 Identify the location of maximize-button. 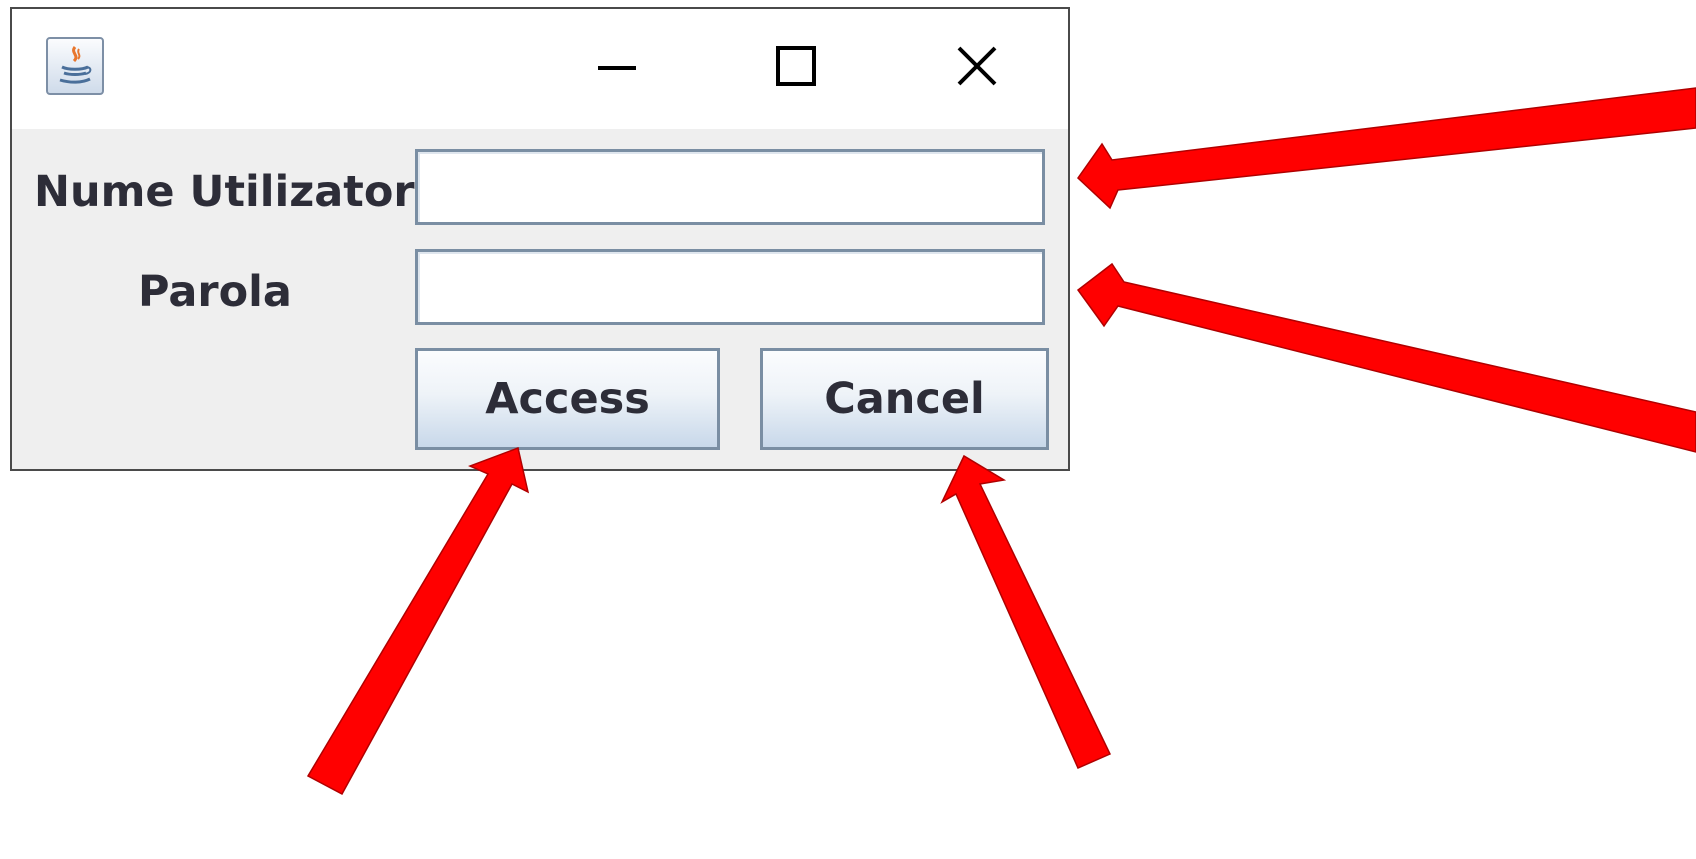
(797, 66).